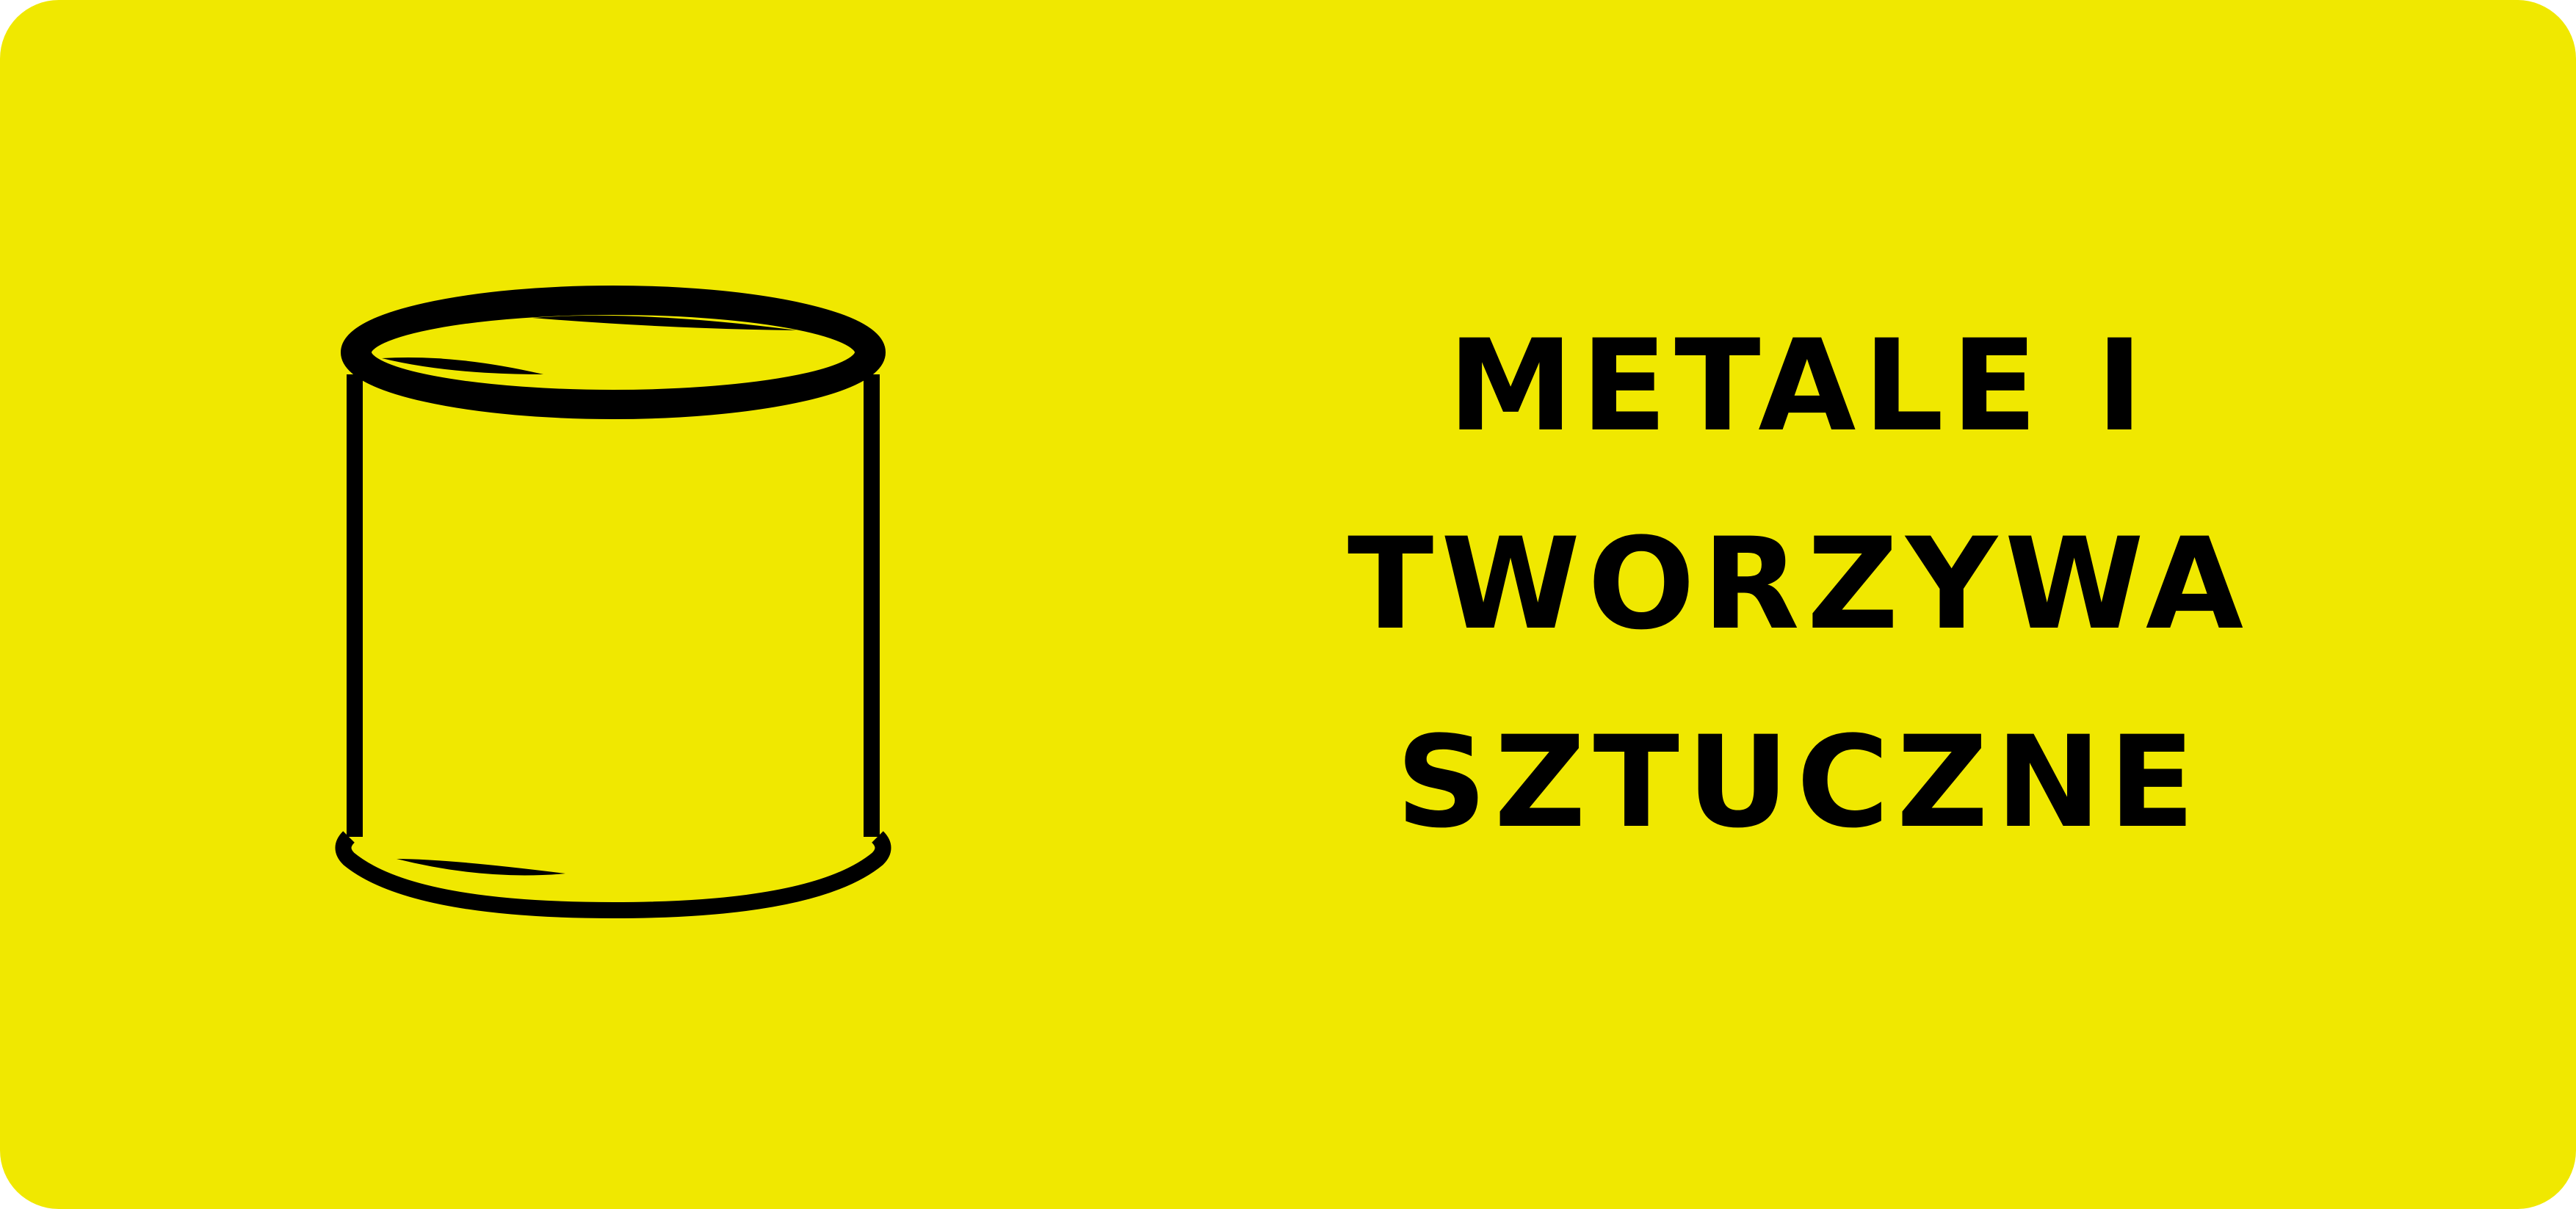 The image size is (2576, 1209). Describe the element at coordinates (1799, 386) in the screenshot. I see `title-line-1: METALE I` at that location.